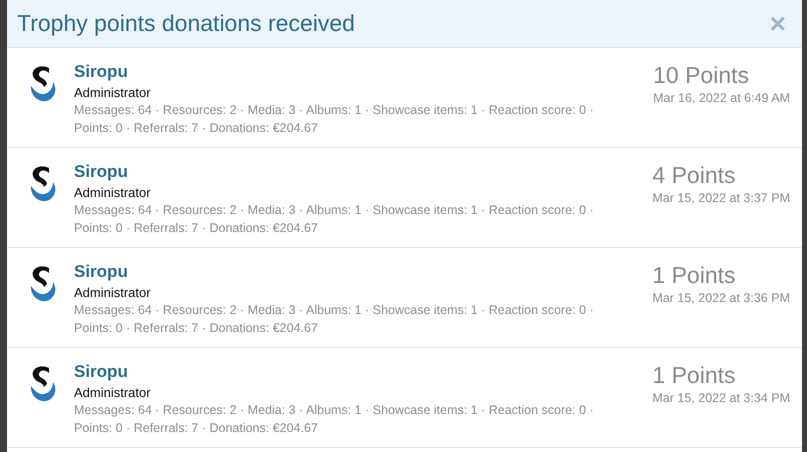  Describe the element at coordinates (186, 23) in the screenshot. I see `dialog-title: Trophy points donations received` at that location.